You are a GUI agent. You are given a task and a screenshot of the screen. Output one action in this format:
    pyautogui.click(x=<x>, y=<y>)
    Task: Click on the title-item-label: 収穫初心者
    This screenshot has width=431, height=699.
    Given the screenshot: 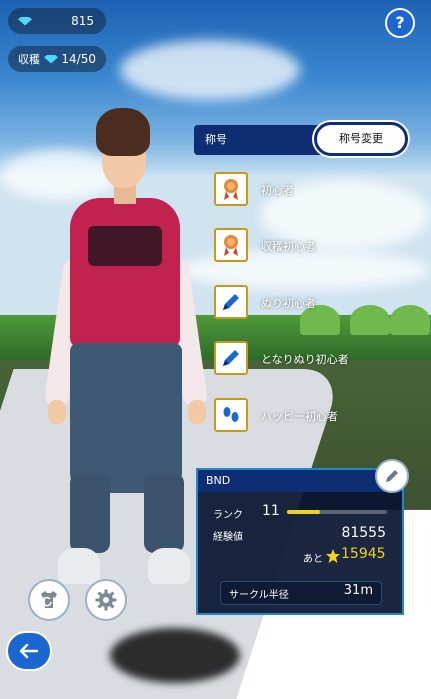 What is the action you would take?
    pyautogui.click(x=288, y=246)
    